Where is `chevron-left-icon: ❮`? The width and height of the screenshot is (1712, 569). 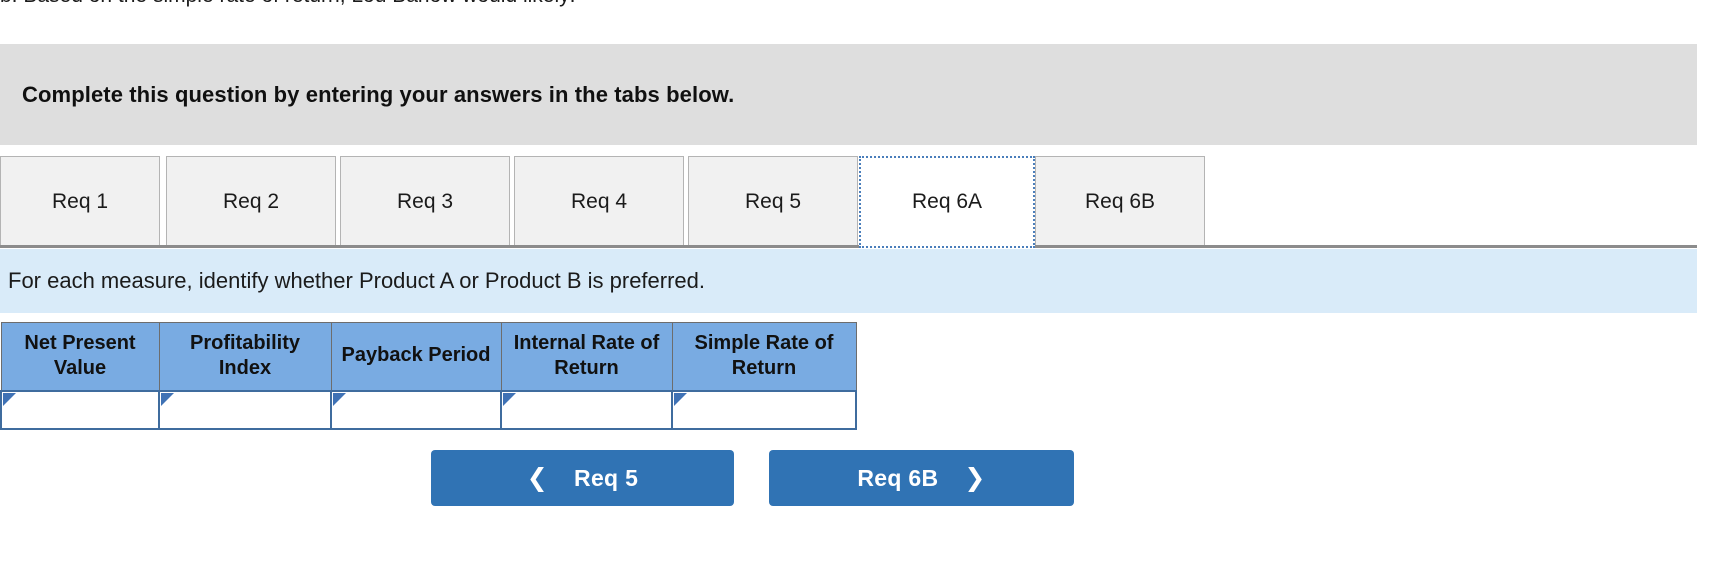 chevron-left-icon: ❮ is located at coordinates (537, 477).